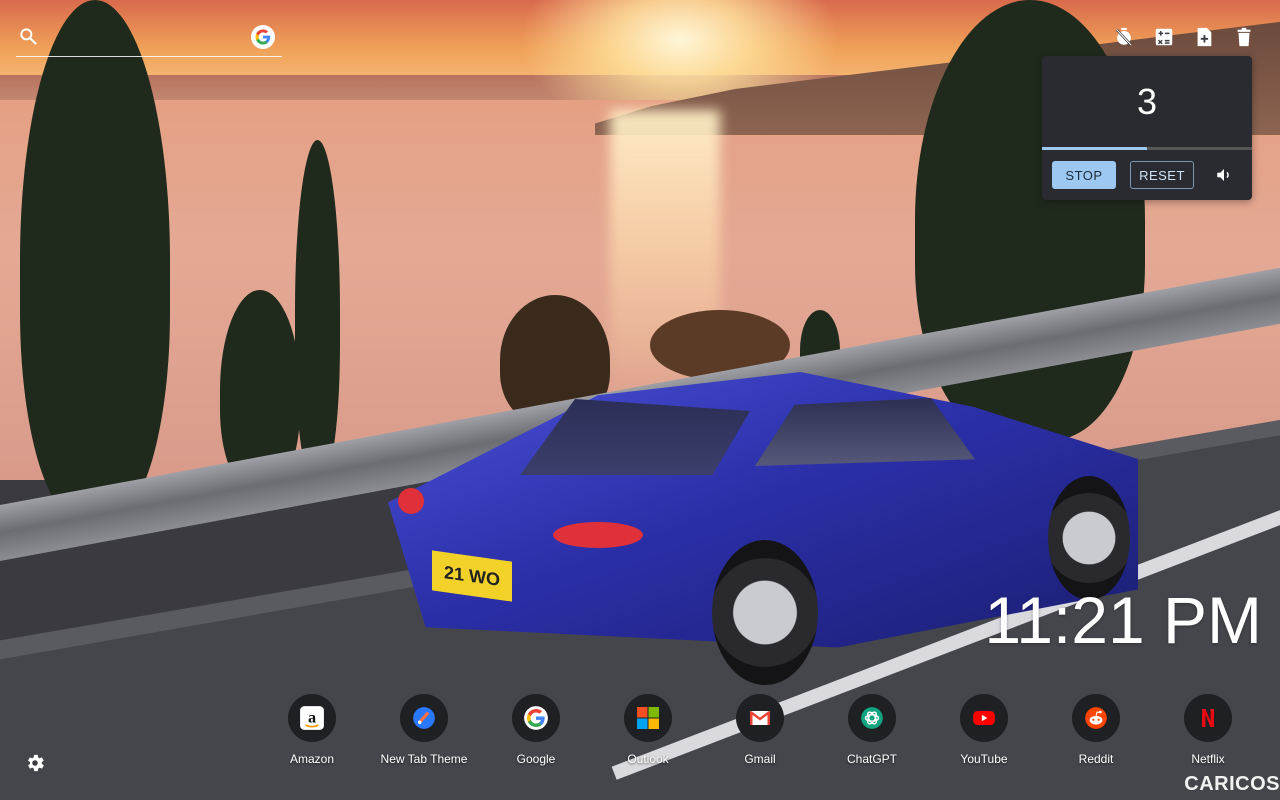 This screenshot has height=800, width=1280. What do you see at coordinates (424, 718) in the screenshot?
I see `new-tab-theme-icon` at bounding box center [424, 718].